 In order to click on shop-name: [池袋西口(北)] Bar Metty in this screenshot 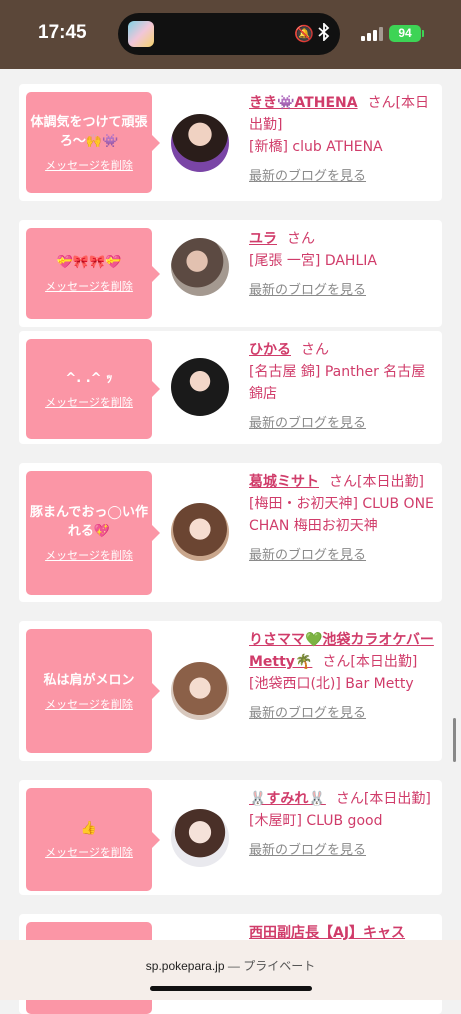, I will do `click(331, 684)`.